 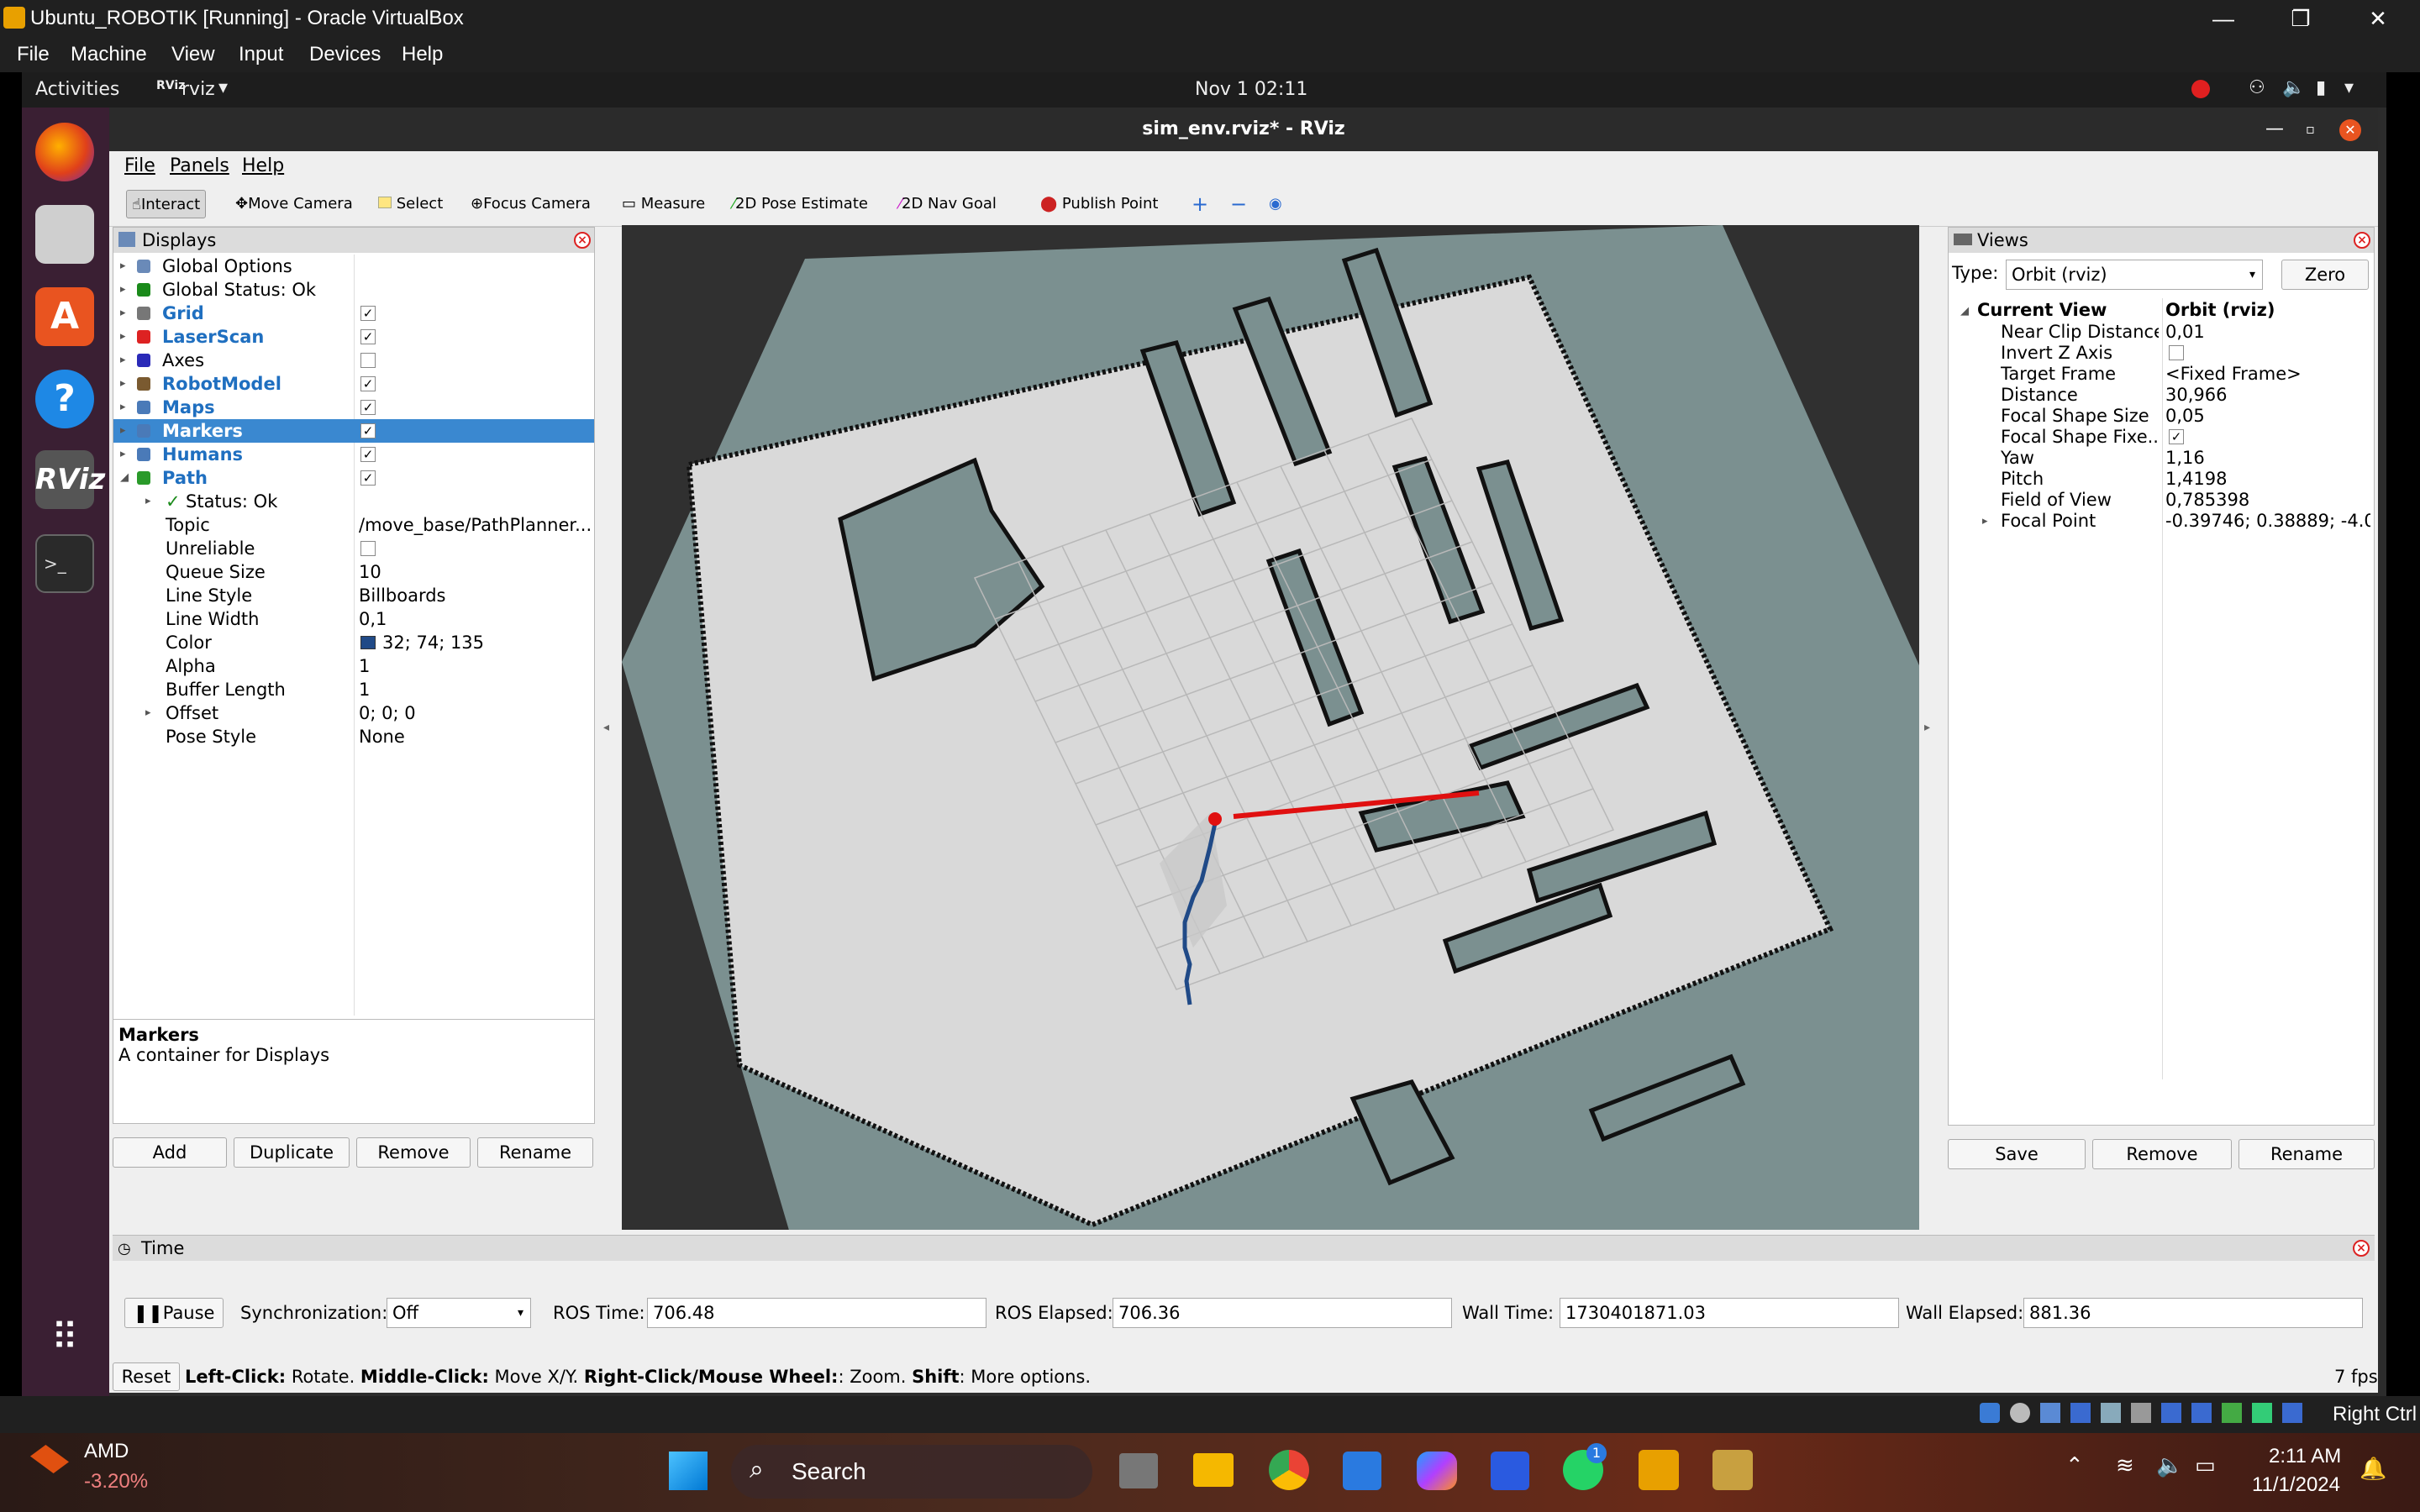 What do you see at coordinates (353, 572) in the screenshot?
I see `path-property-row: Queue Size 10` at bounding box center [353, 572].